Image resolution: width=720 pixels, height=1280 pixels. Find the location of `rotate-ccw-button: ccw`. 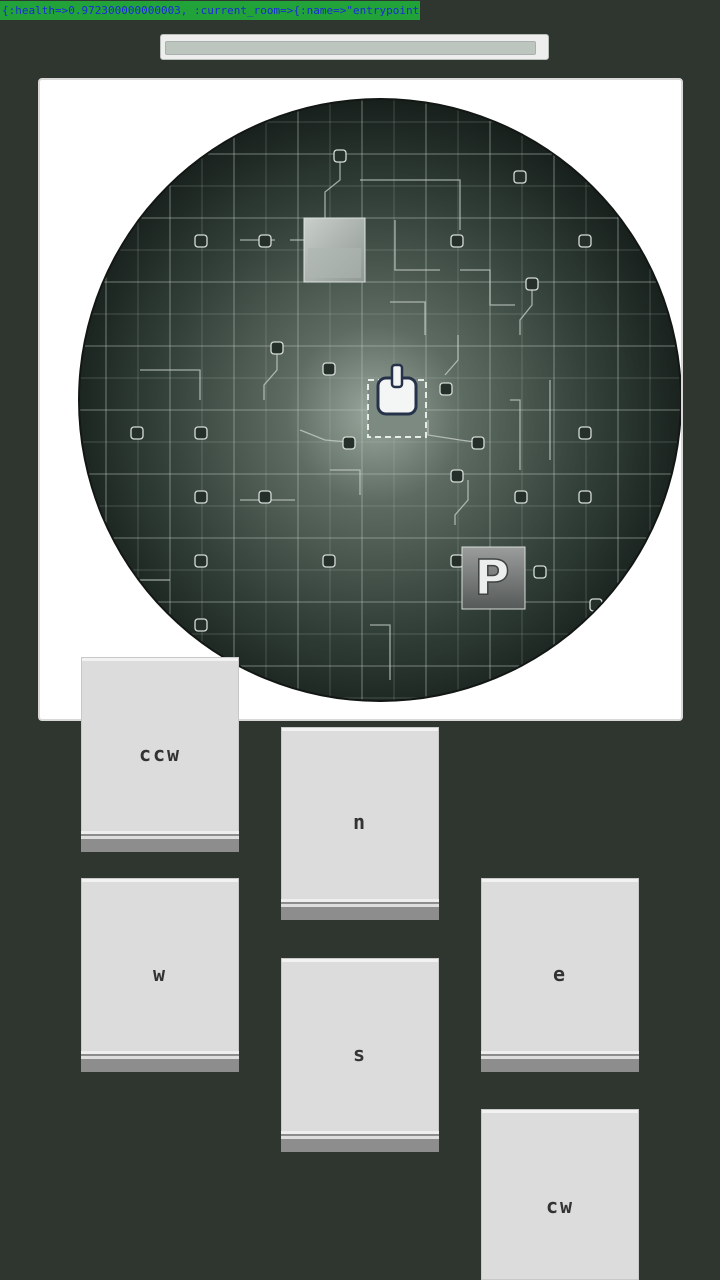

rotate-ccw-button: ccw is located at coordinates (160, 754).